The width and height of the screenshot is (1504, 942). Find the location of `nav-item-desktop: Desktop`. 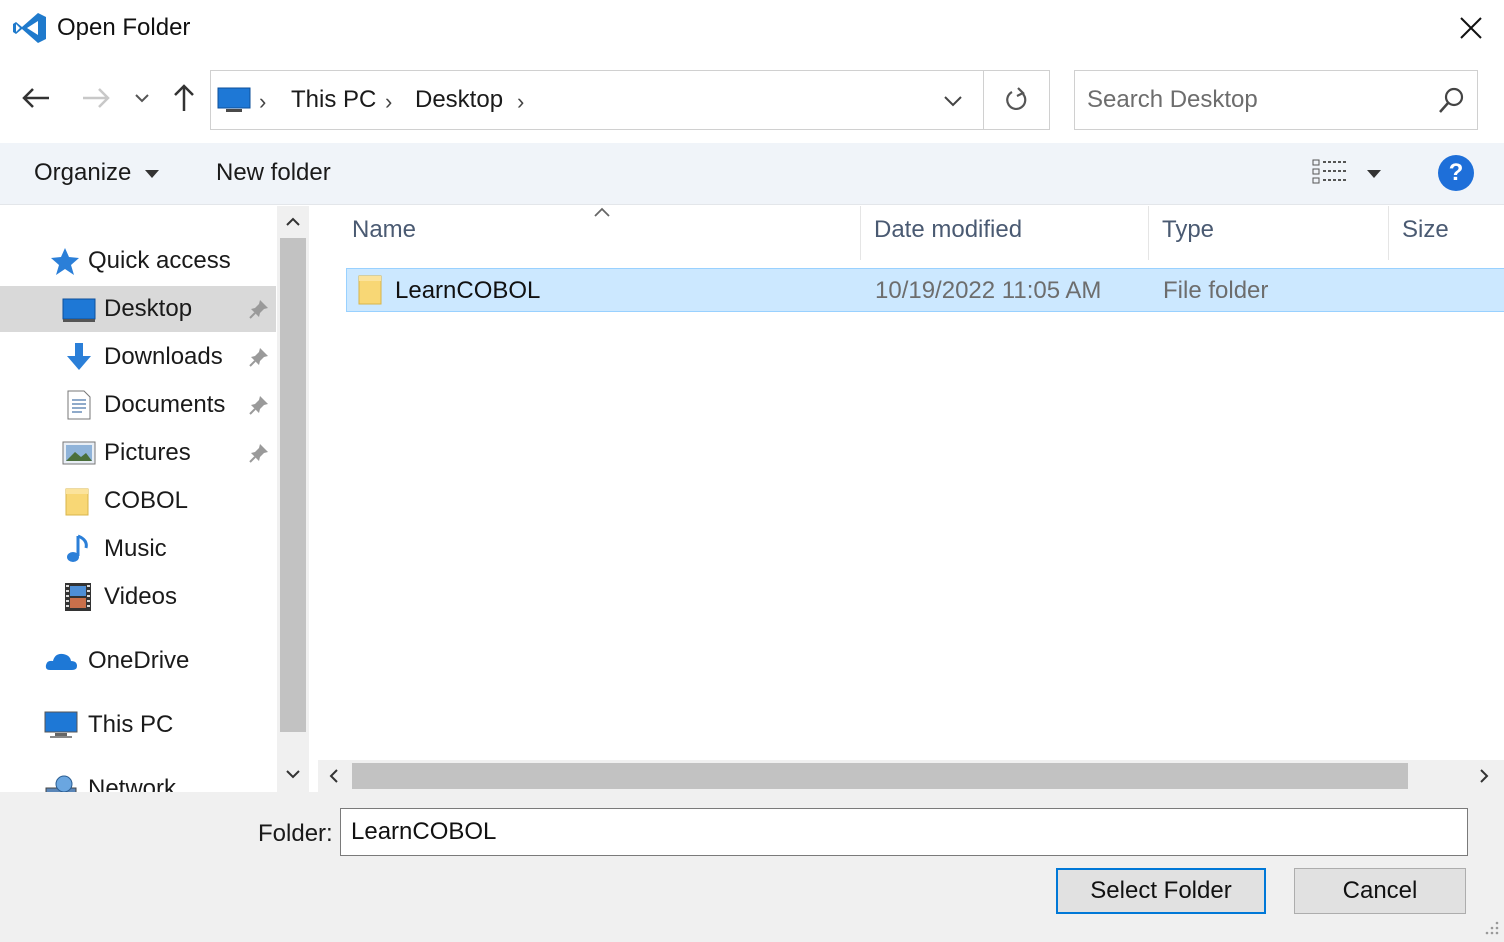

nav-item-desktop: Desktop is located at coordinates (138, 309).